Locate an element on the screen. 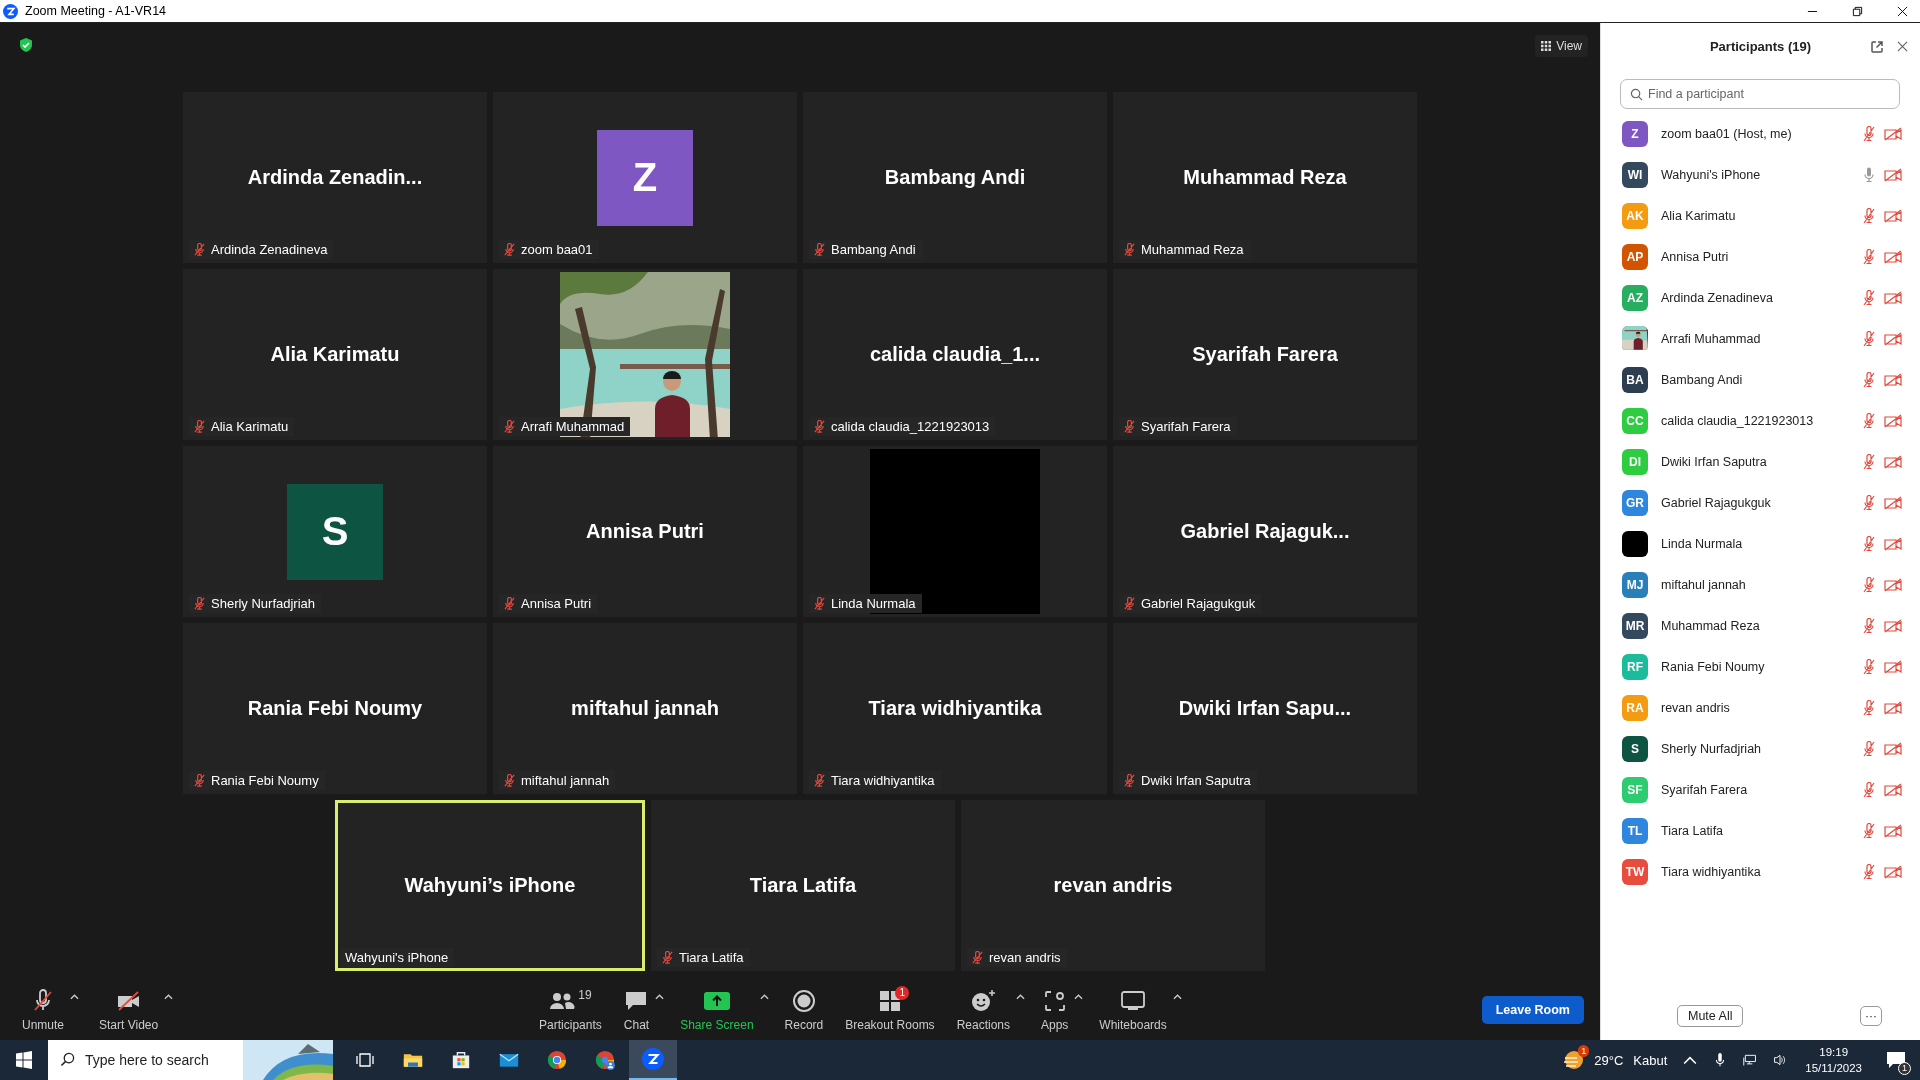 The height and width of the screenshot is (1080, 1920). chat-bubble-icon is located at coordinates (636, 1001).